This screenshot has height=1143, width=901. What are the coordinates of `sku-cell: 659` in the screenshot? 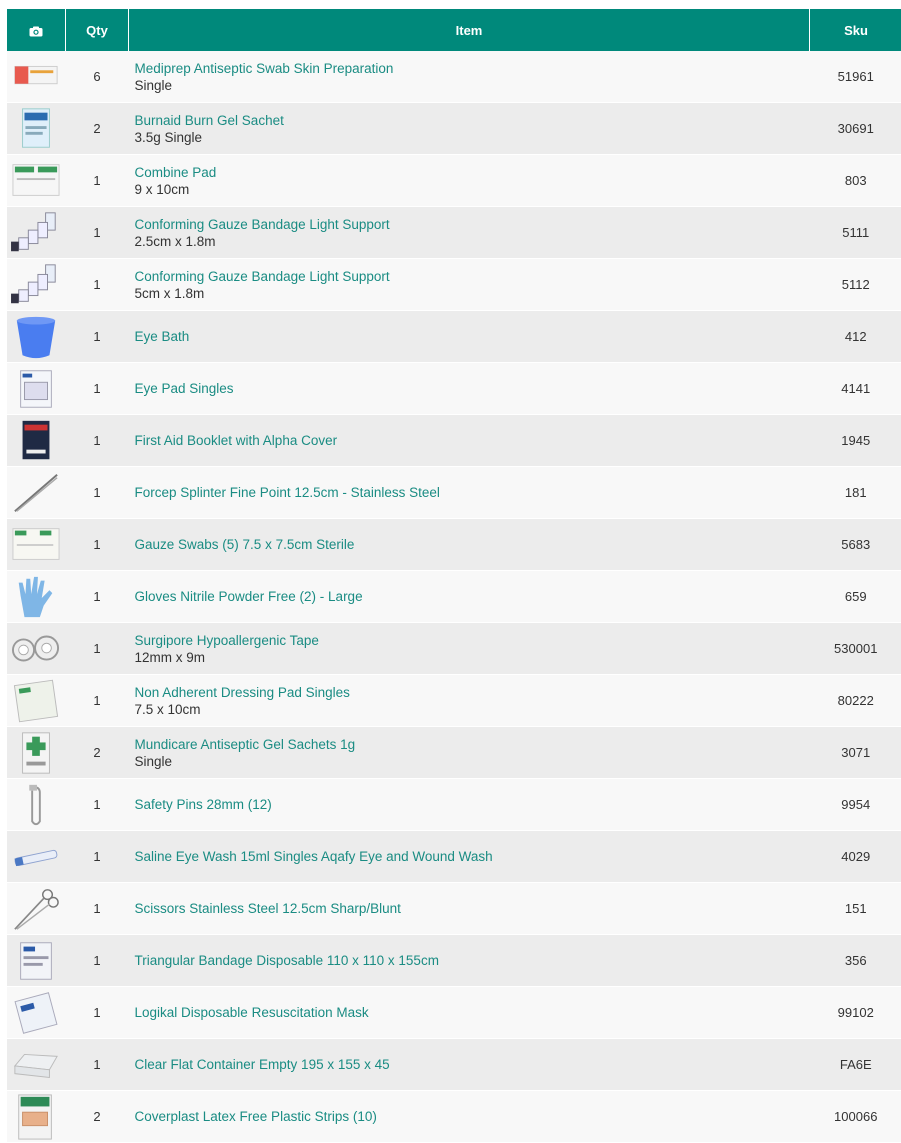 It's located at (855, 597).